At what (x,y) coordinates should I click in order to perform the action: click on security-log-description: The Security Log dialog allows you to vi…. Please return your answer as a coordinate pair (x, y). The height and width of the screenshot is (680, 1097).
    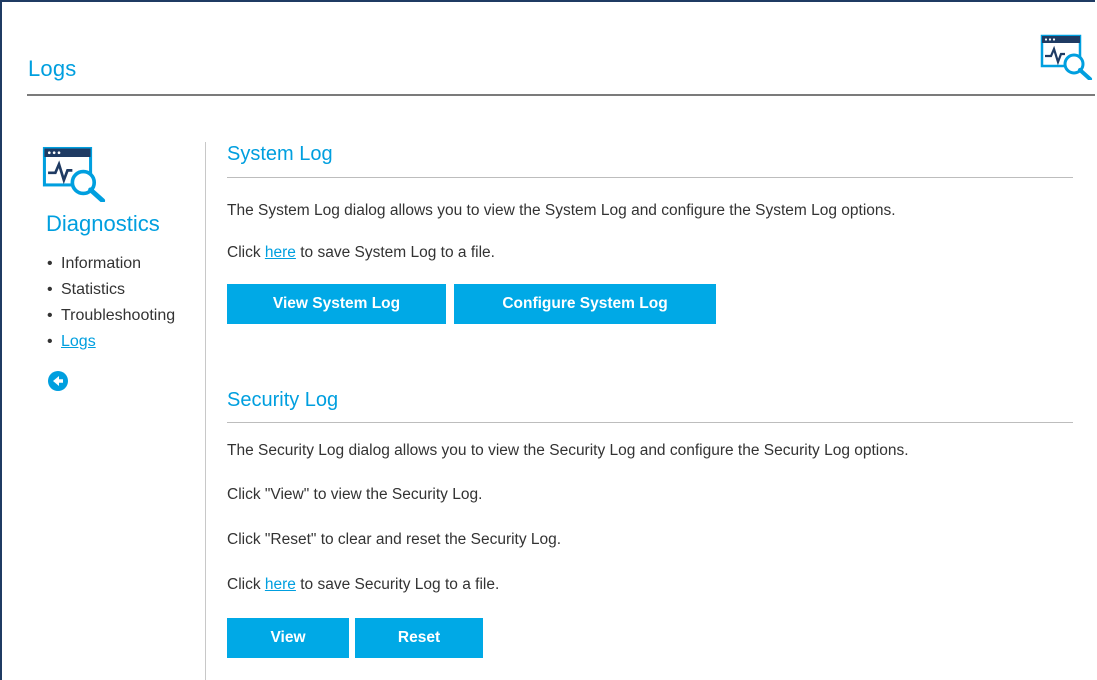
    Looking at the image, I should click on (568, 450).